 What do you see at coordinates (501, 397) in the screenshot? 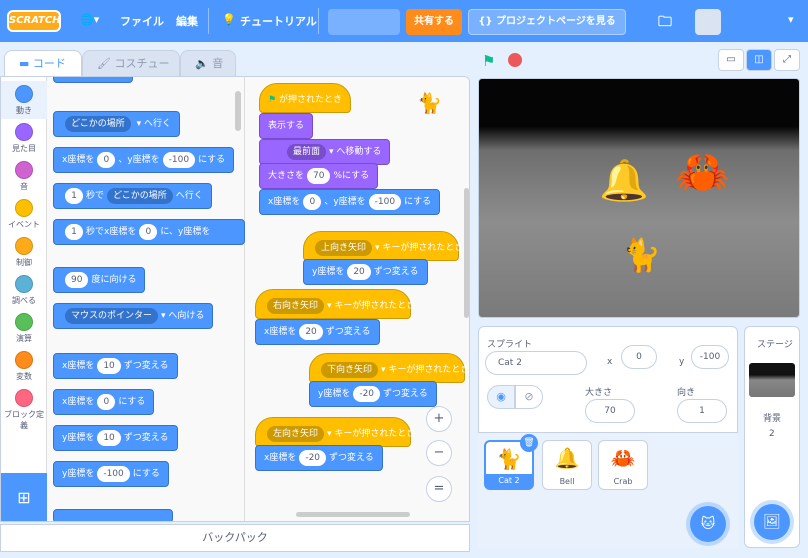
I see `show-sprite-eye-icon: ◉` at bounding box center [501, 397].